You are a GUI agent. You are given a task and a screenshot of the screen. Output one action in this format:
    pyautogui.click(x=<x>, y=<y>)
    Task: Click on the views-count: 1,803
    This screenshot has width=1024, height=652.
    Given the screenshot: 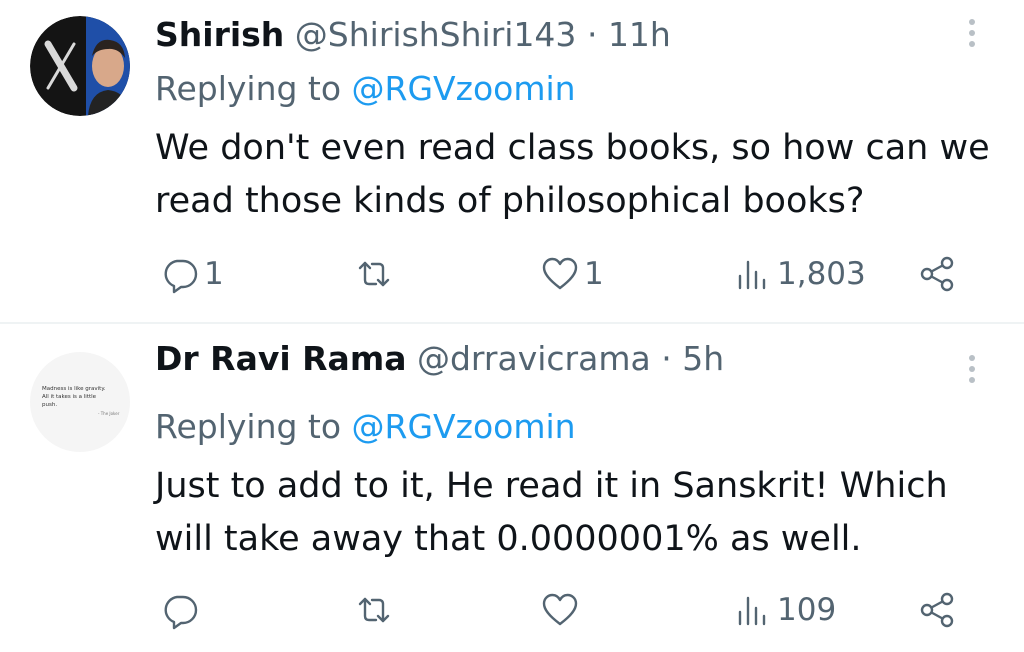 What is the action you would take?
    pyautogui.click(x=821, y=274)
    